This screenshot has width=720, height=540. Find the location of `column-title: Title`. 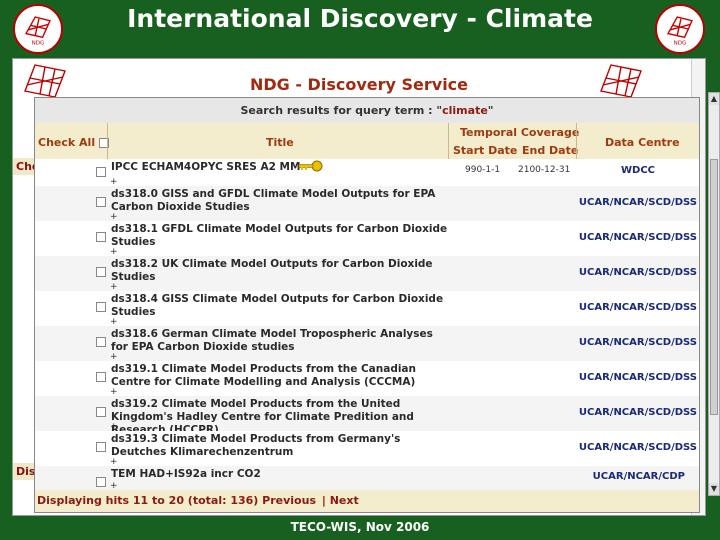

column-title: Title is located at coordinates (280, 142).